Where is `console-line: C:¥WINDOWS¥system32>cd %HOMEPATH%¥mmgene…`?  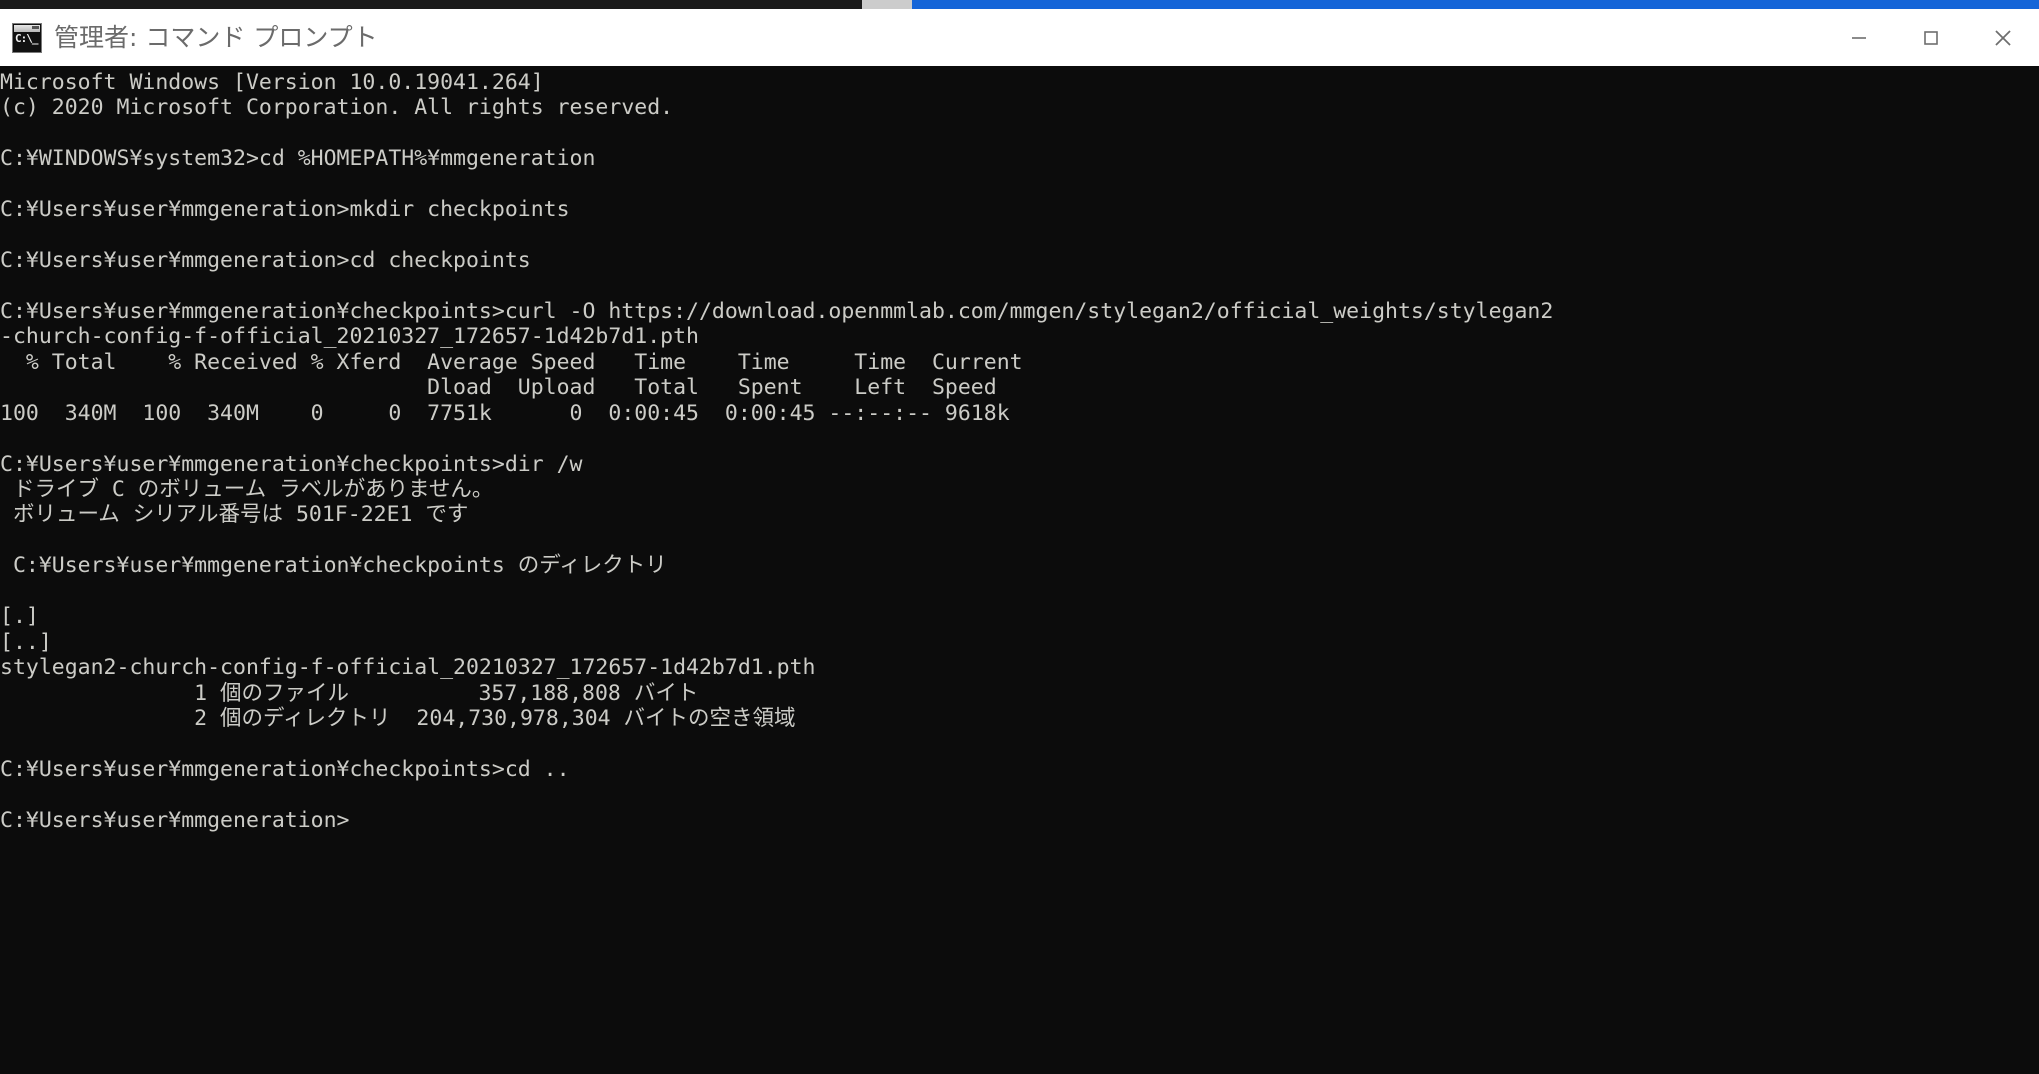
console-line: C:¥WINDOWS¥system32>cd %HOMEPATH%¥mmgene… is located at coordinates (298, 159).